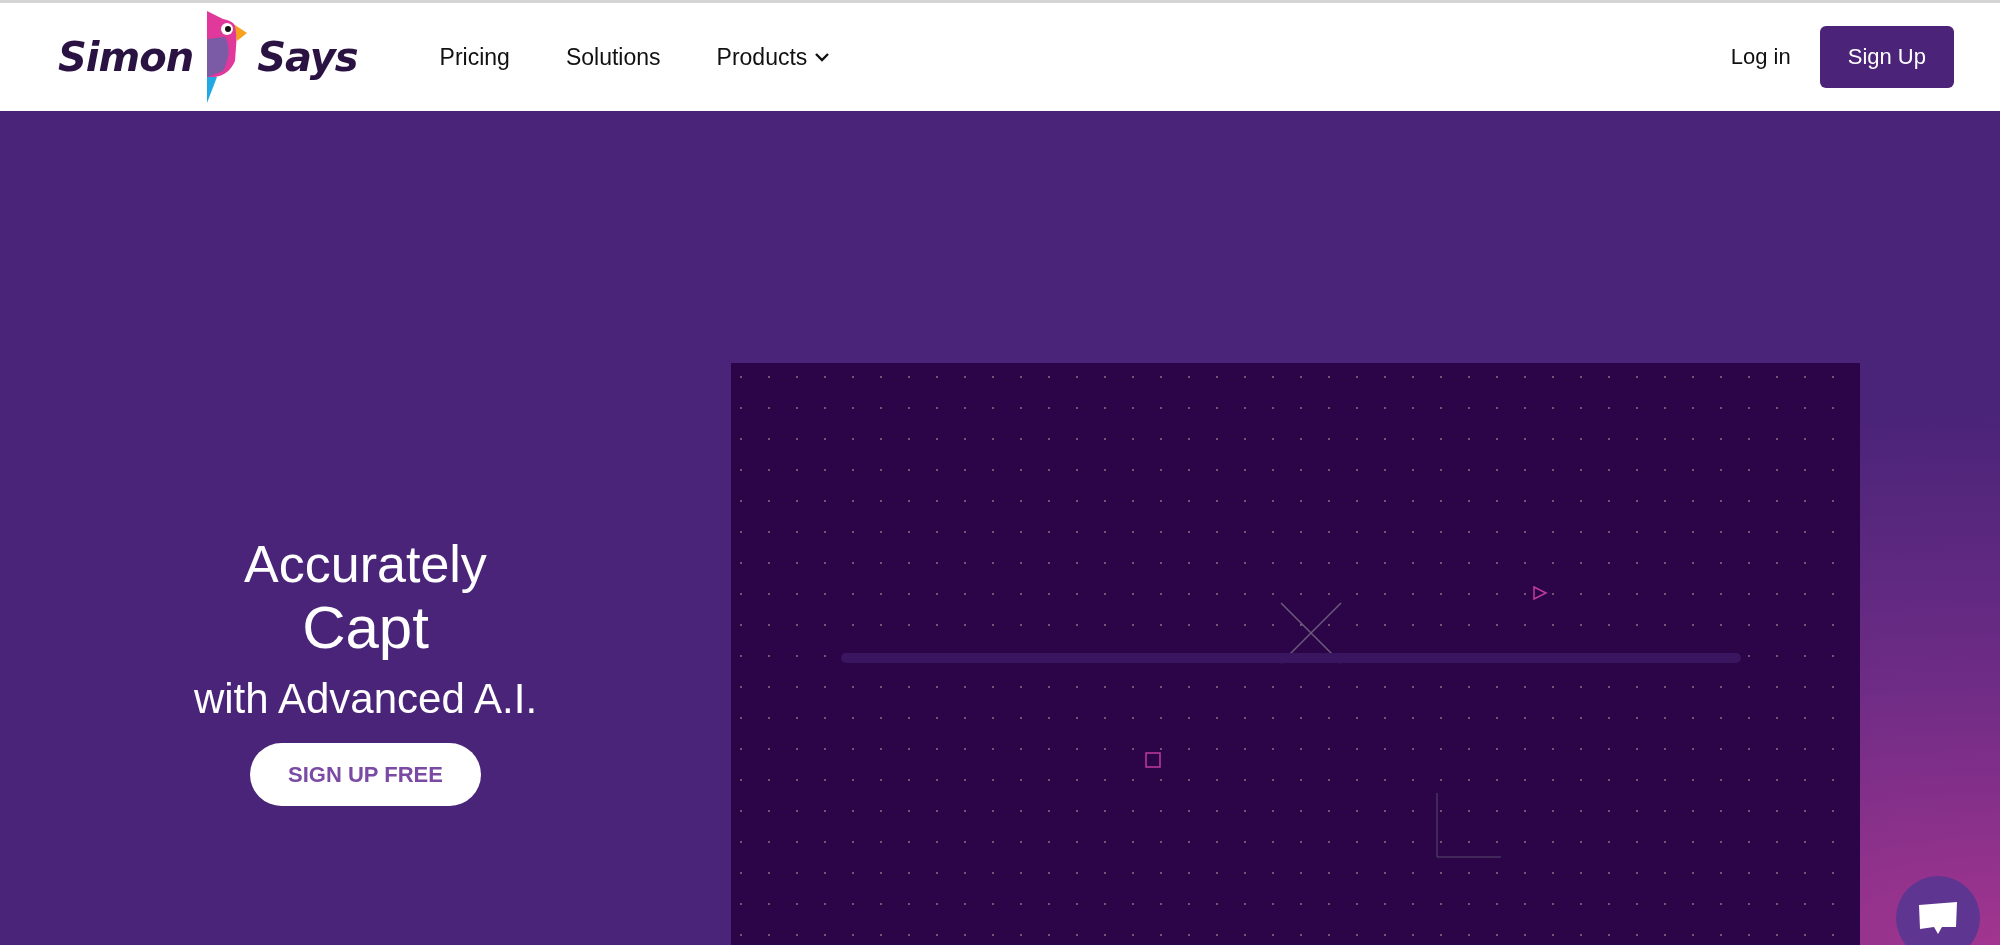 This screenshot has width=2000, height=945. I want to click on hero-headline: Accurately, so click(365, 564).